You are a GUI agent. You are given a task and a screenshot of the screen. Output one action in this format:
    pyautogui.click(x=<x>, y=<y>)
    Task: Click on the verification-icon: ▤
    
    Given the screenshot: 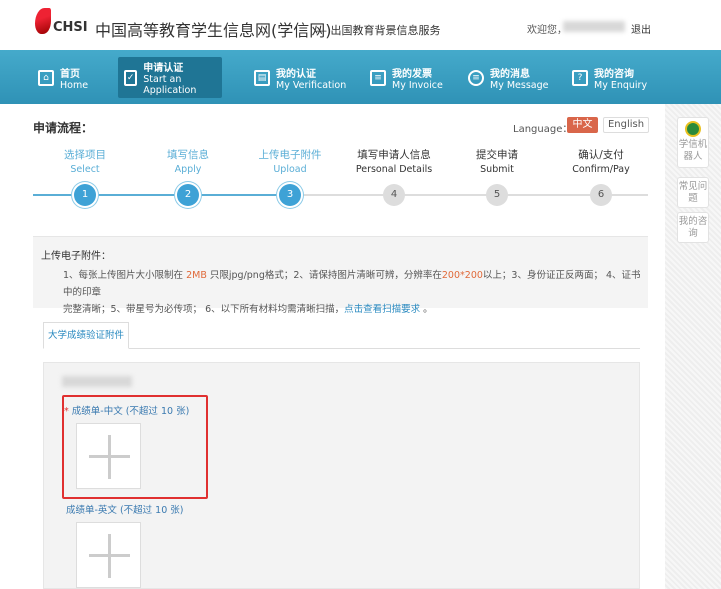 What is the action you would take?
    pyautogui.click(x=262, y=77)
    